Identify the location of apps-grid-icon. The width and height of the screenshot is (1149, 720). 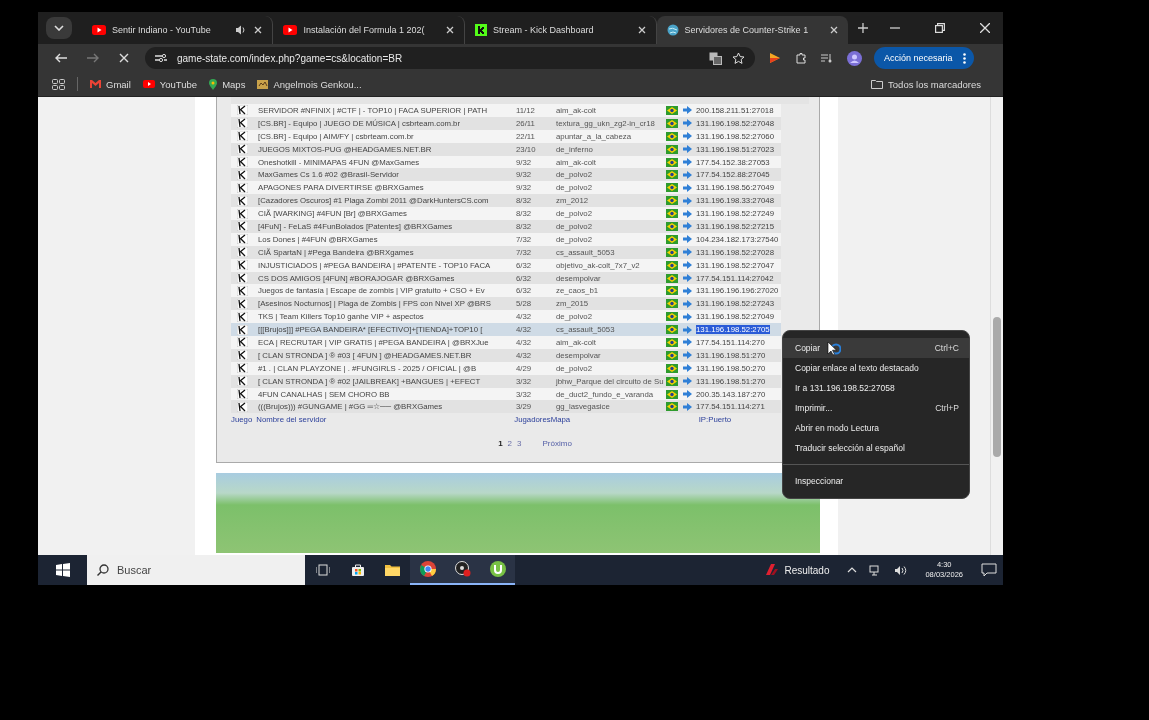
(58, 84).